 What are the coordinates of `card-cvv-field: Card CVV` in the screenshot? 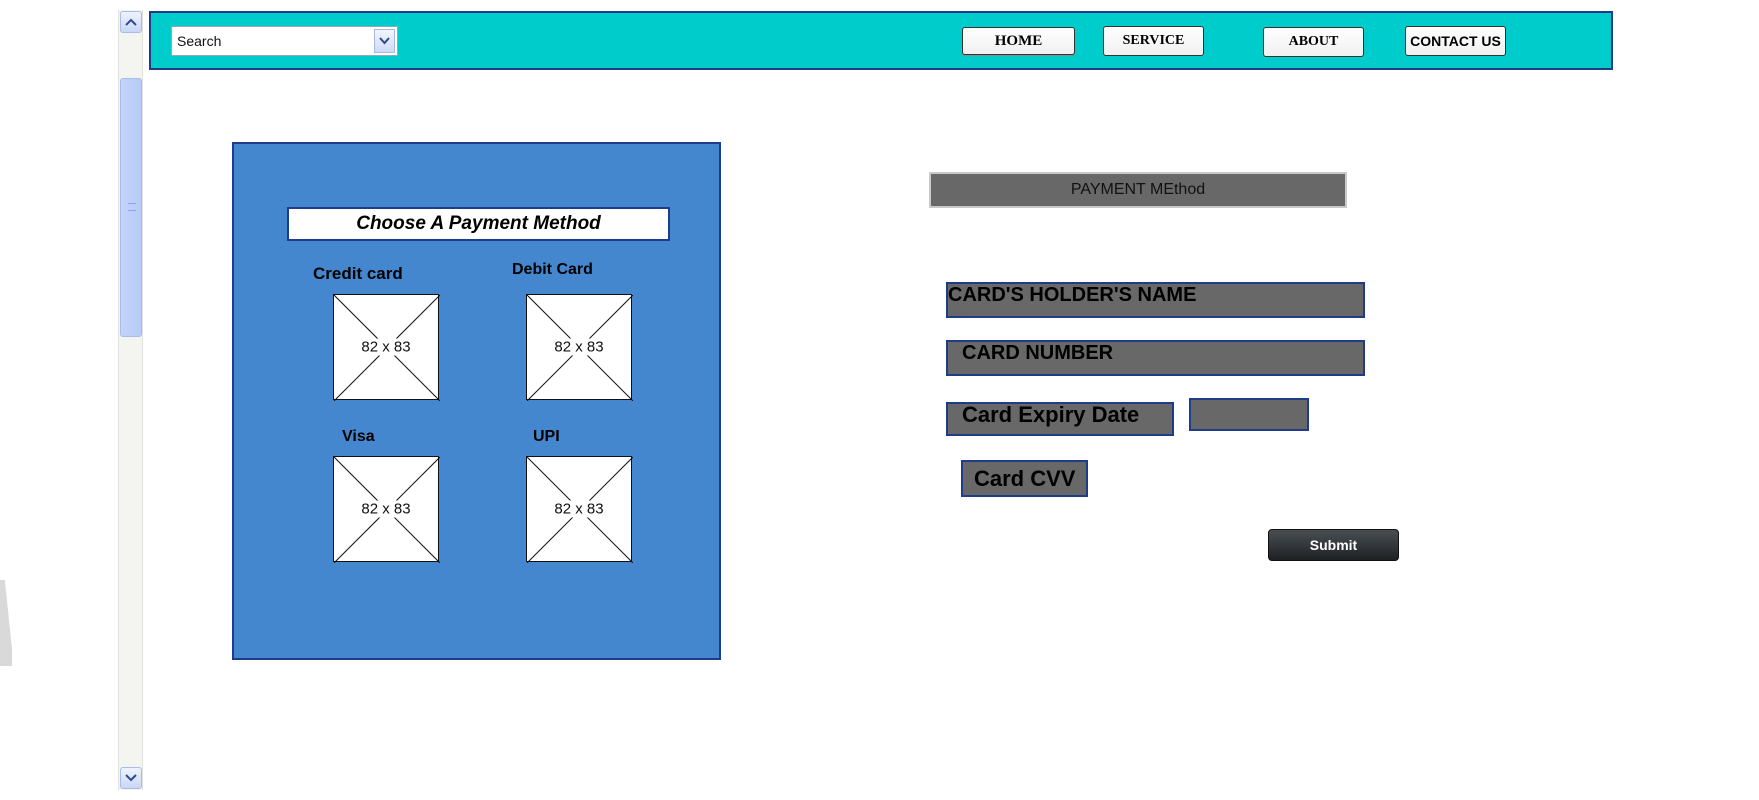 It's located at (1024, 478).